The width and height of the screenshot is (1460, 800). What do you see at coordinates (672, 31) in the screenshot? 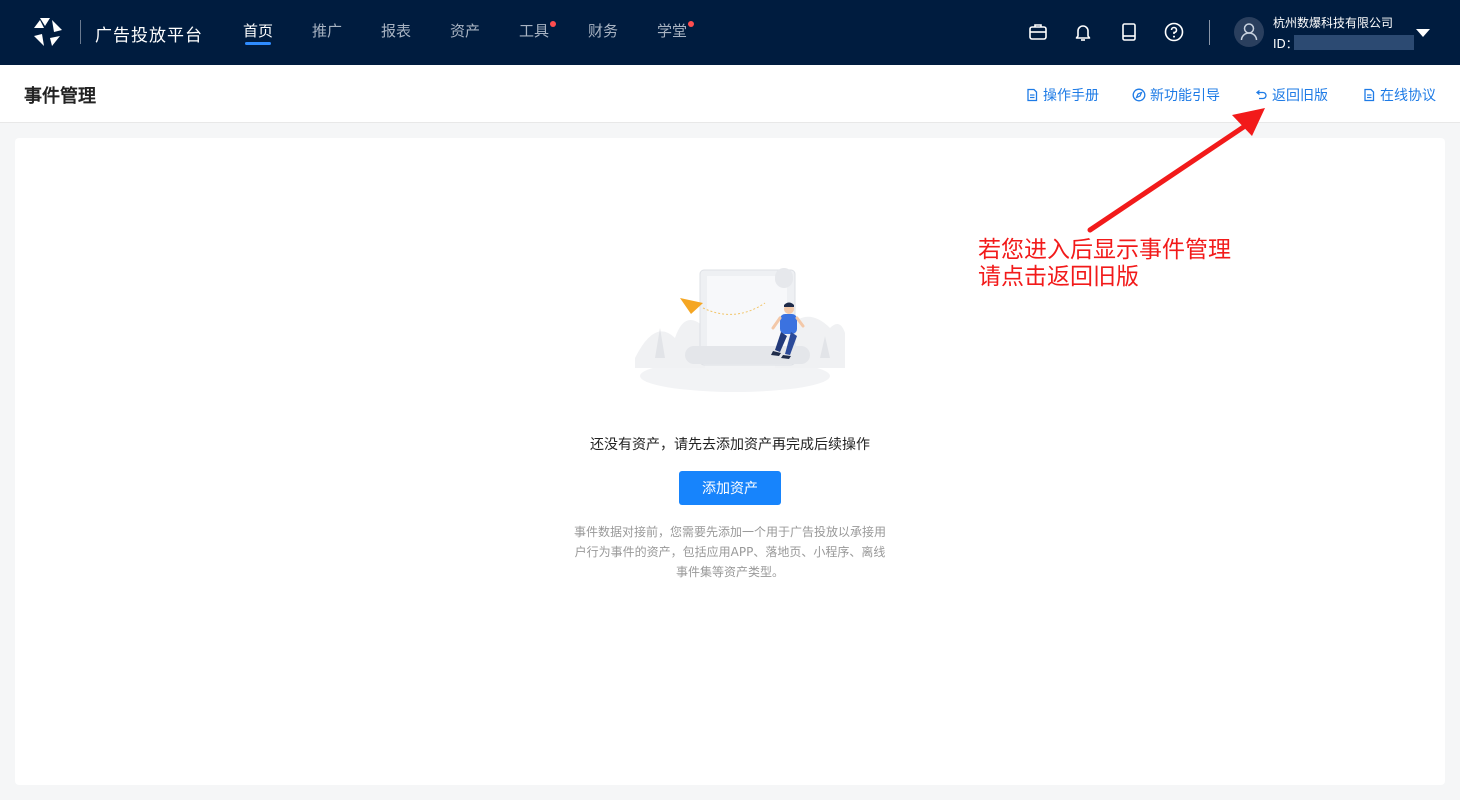
I see `nav-item-label: 学堂` at bounding box center [672, 31].